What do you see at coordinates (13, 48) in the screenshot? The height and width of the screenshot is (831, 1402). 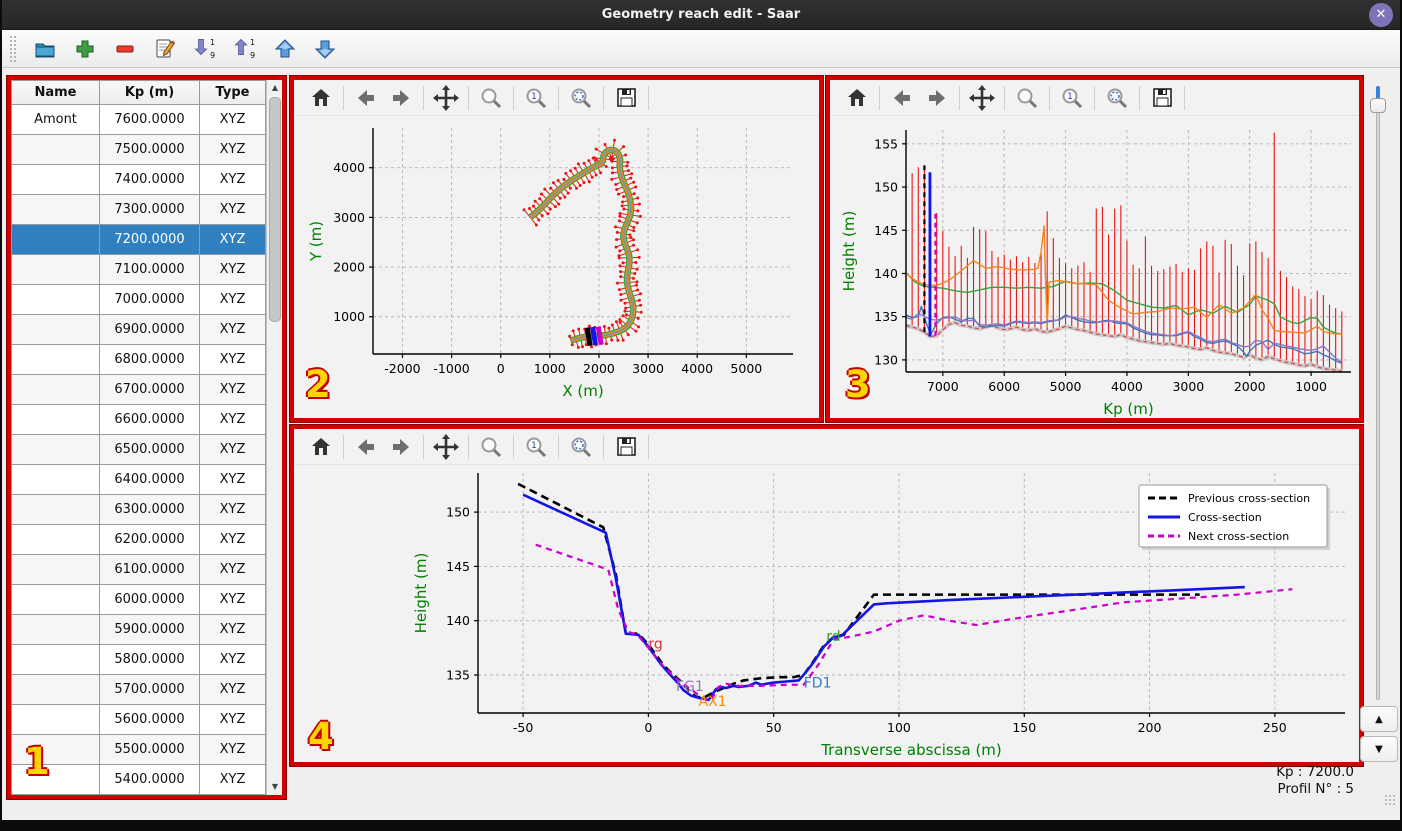 I see `toolbar-grip-icon` at bounding box center [13, 48].